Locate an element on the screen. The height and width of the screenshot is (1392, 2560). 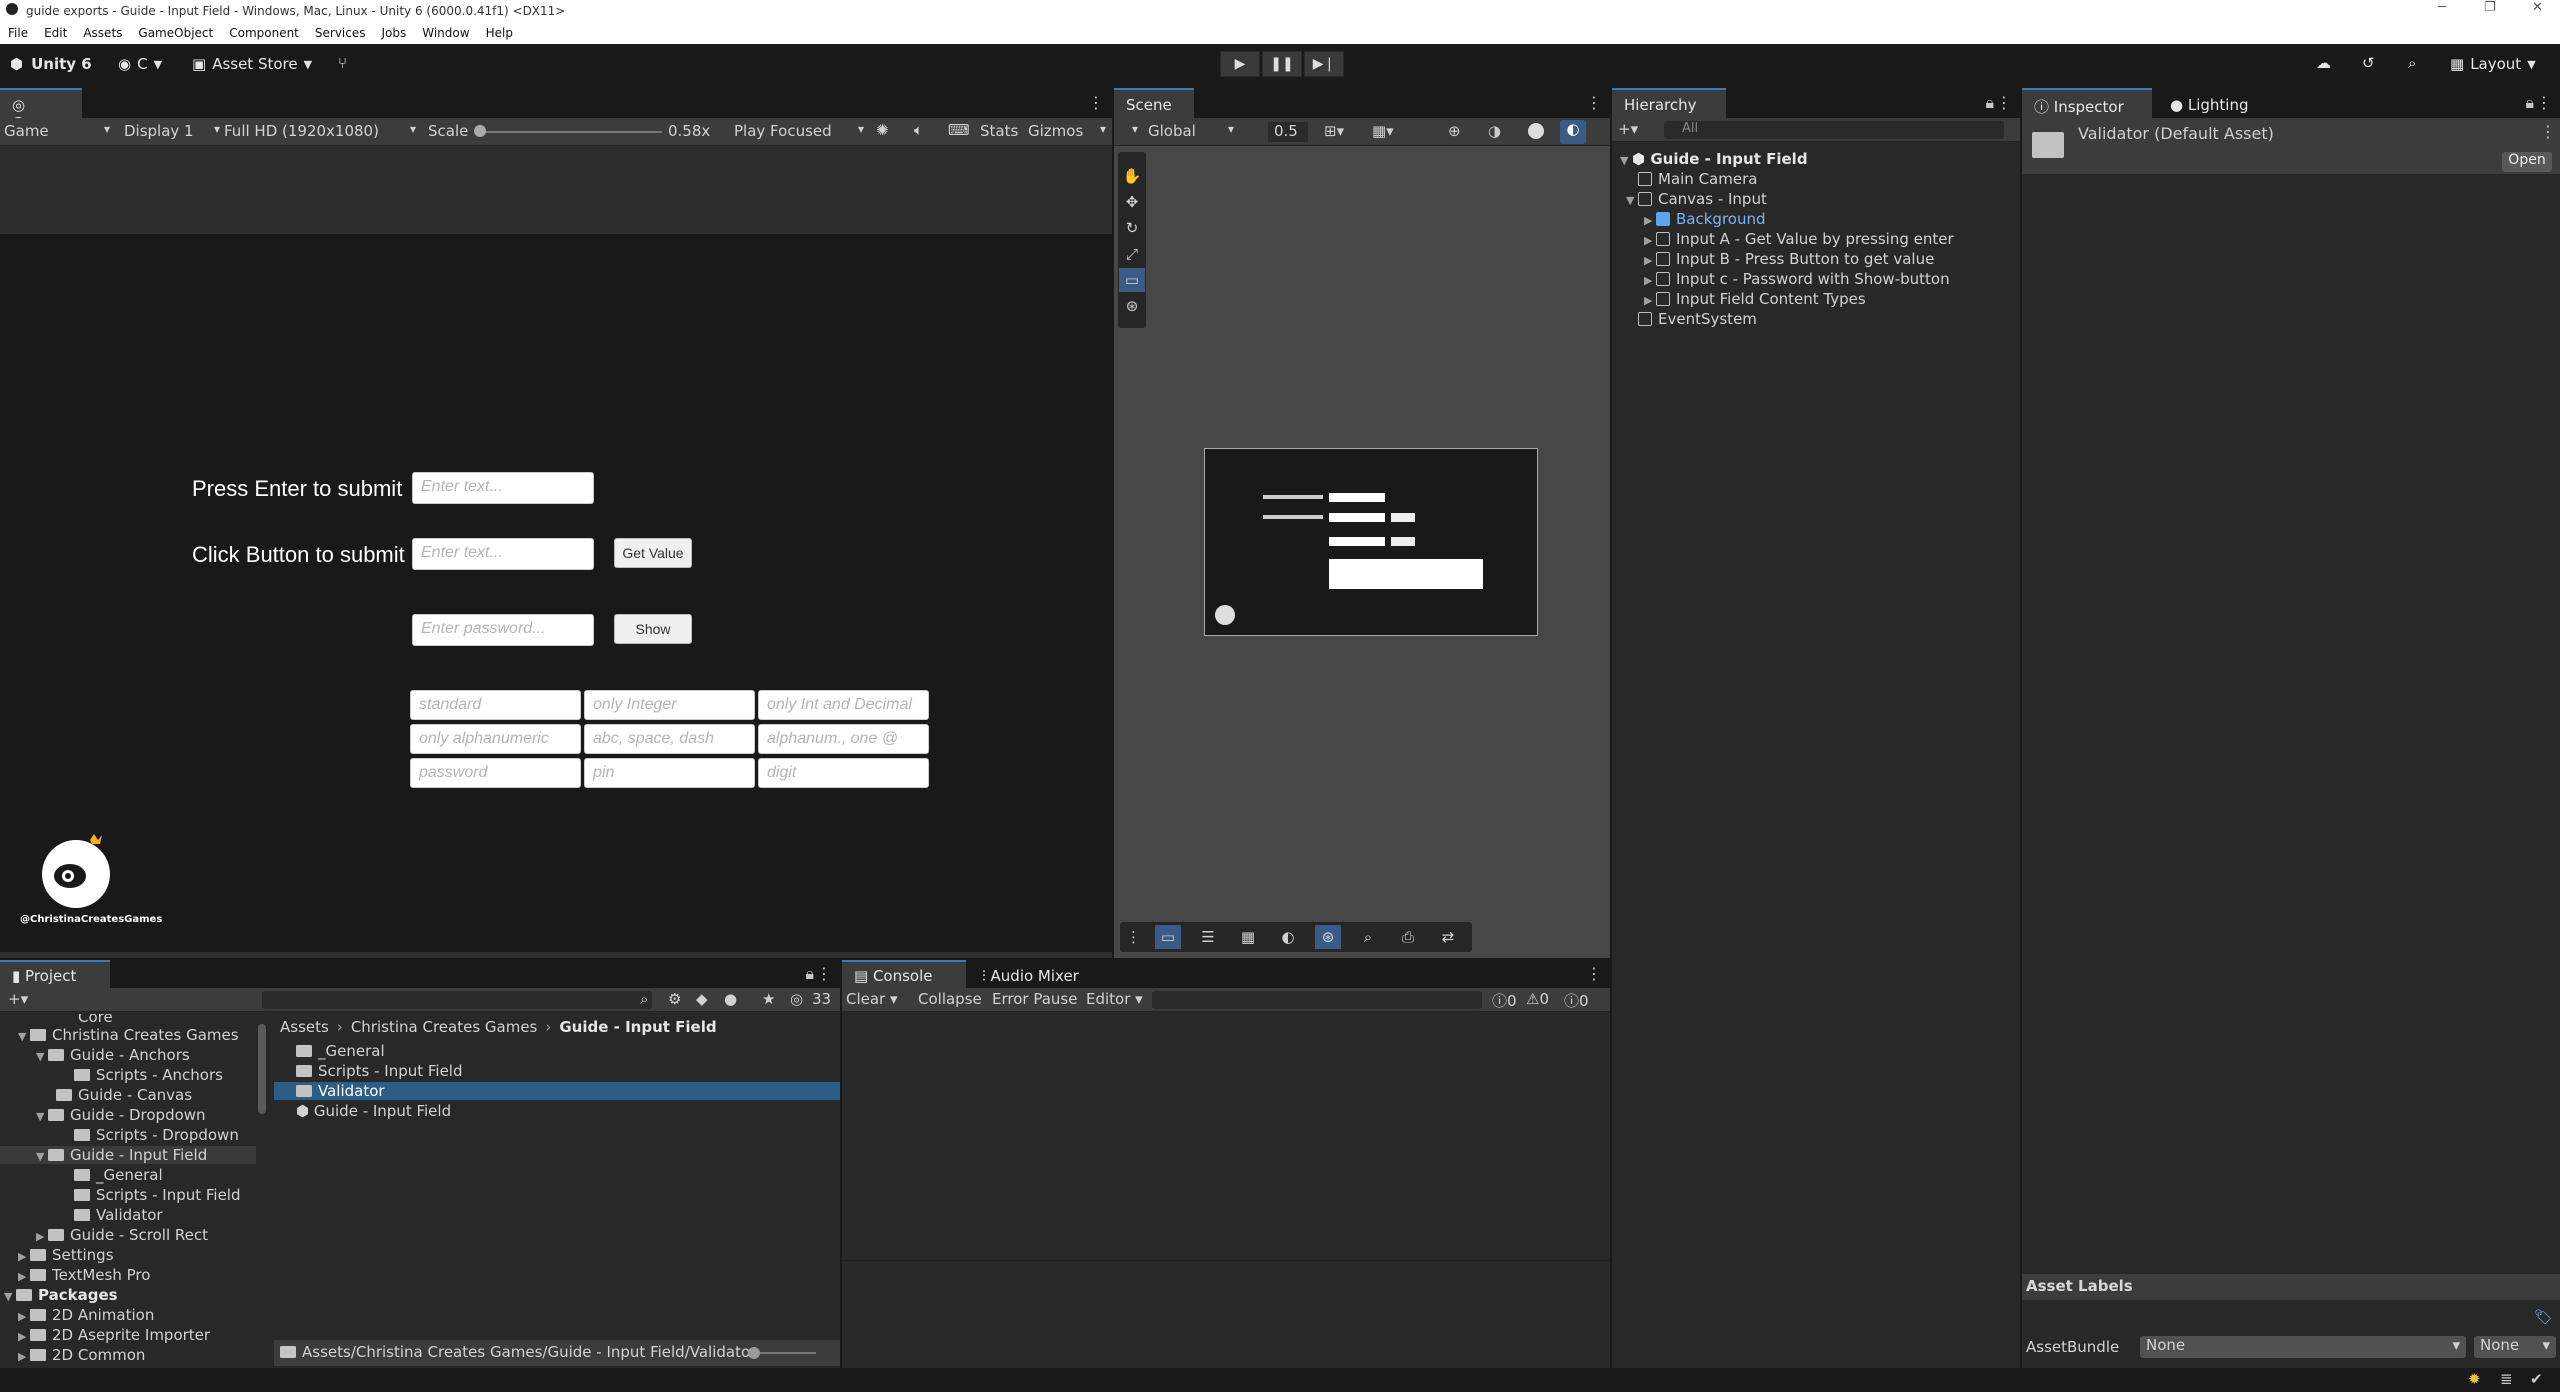
tree-item-selected: ▼ Guide - Input Field is located at coordinates (128, 1155).